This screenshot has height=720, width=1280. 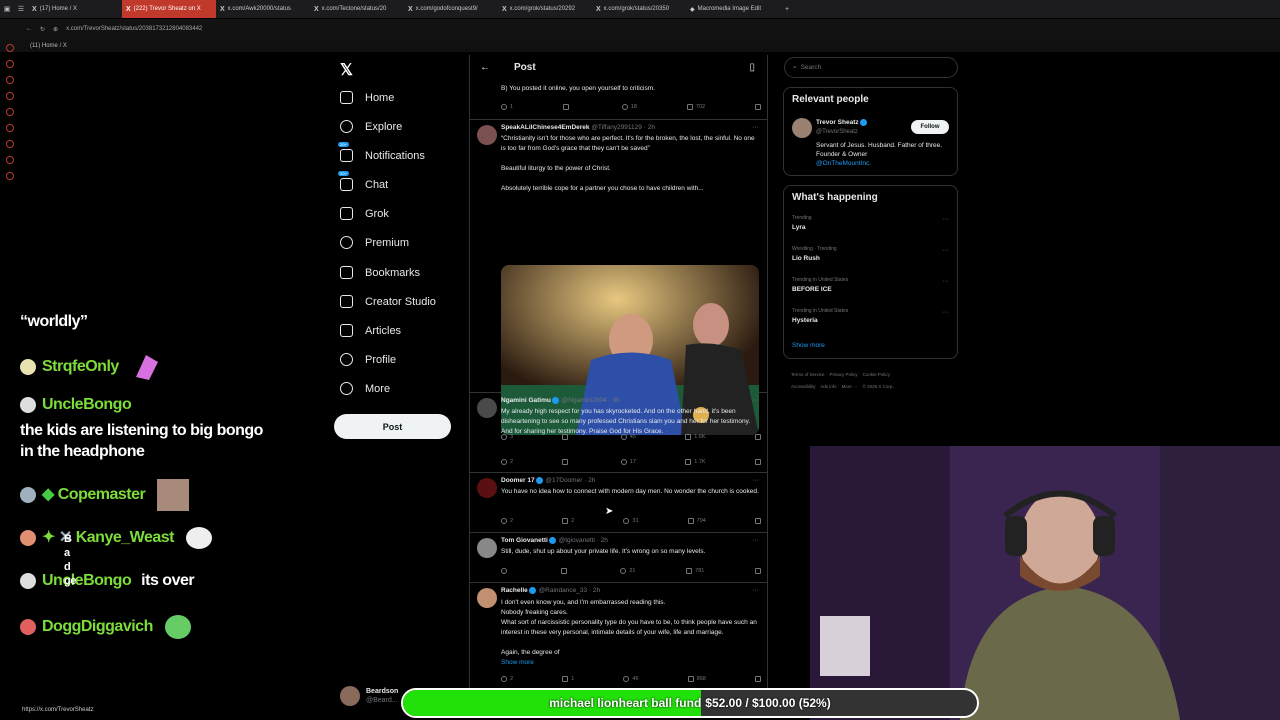 What do you see at coordinates (752, 67) in the screenshot?
I see `reader-icon: ▯` at bounding box center [752, 67].